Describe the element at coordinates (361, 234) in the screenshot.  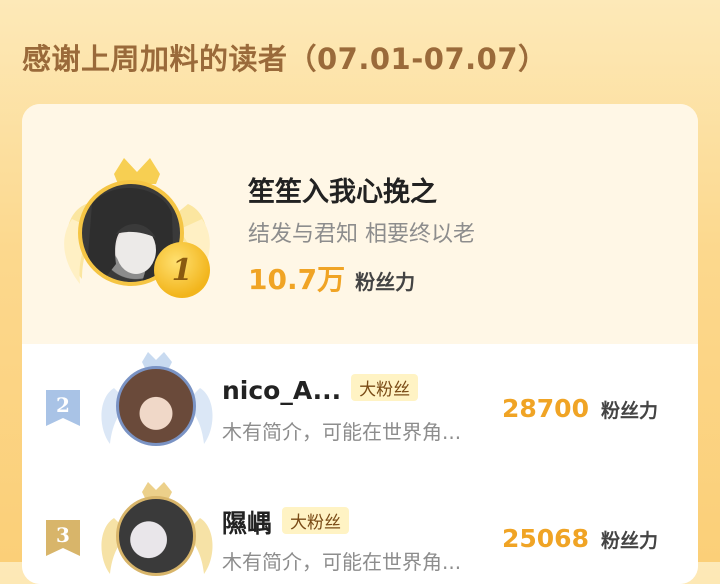
I see `top-reader-bio: 结发与君知 相要终以老` at that location.